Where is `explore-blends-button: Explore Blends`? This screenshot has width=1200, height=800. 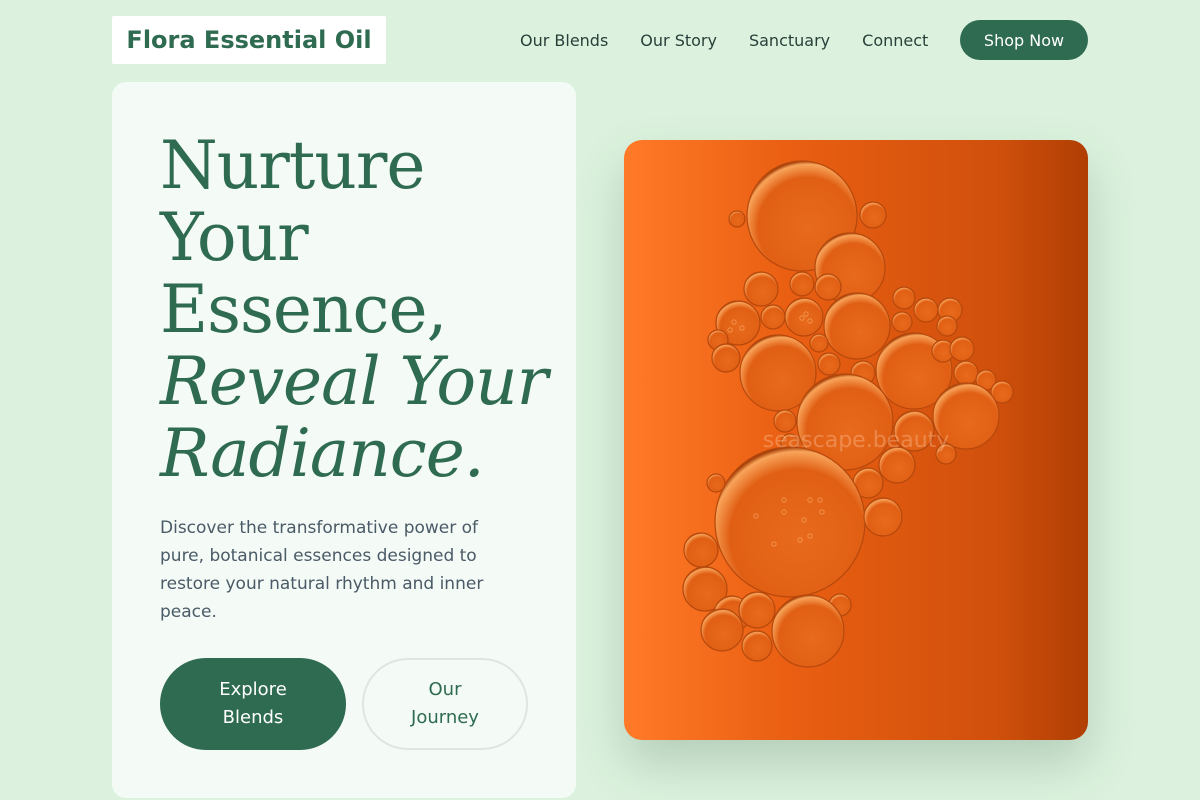 explore-blends-button: Explore Blends is located at coordinates (253, 704).